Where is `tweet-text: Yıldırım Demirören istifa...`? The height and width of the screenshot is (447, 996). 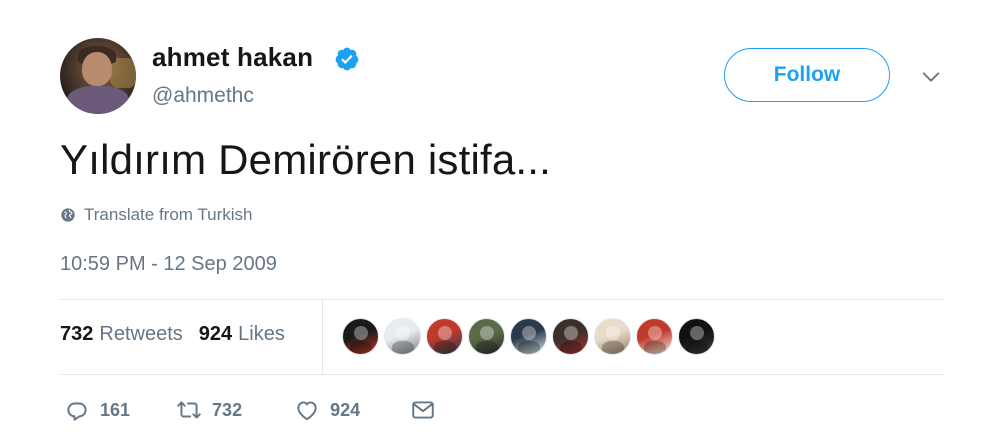 tweet-text: Yıldırım Demirören istifa... is located at coordinates (306, 159).